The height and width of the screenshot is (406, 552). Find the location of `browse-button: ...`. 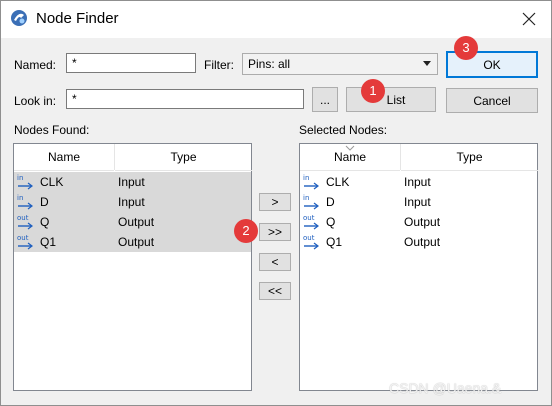

browse-button: ... is located at coordinates (325, 99).